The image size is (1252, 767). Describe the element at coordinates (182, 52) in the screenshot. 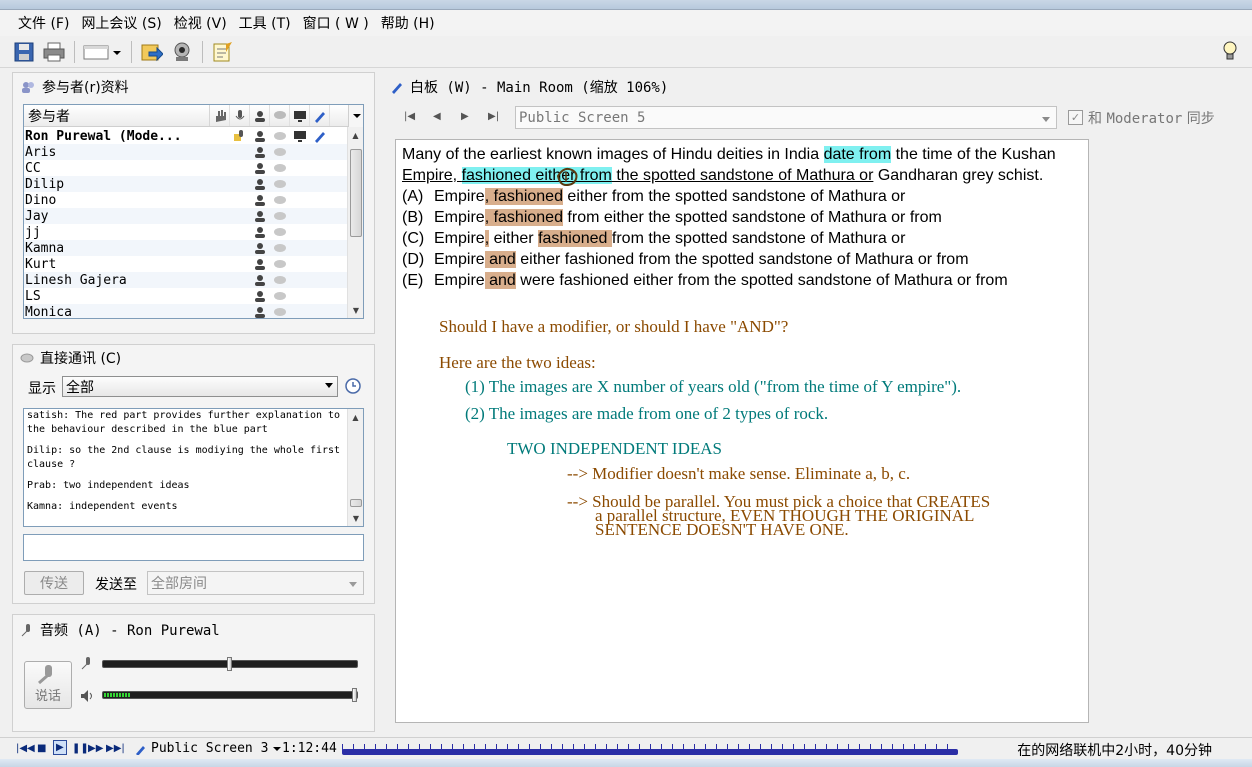

I see `webcam-icon` at that location.